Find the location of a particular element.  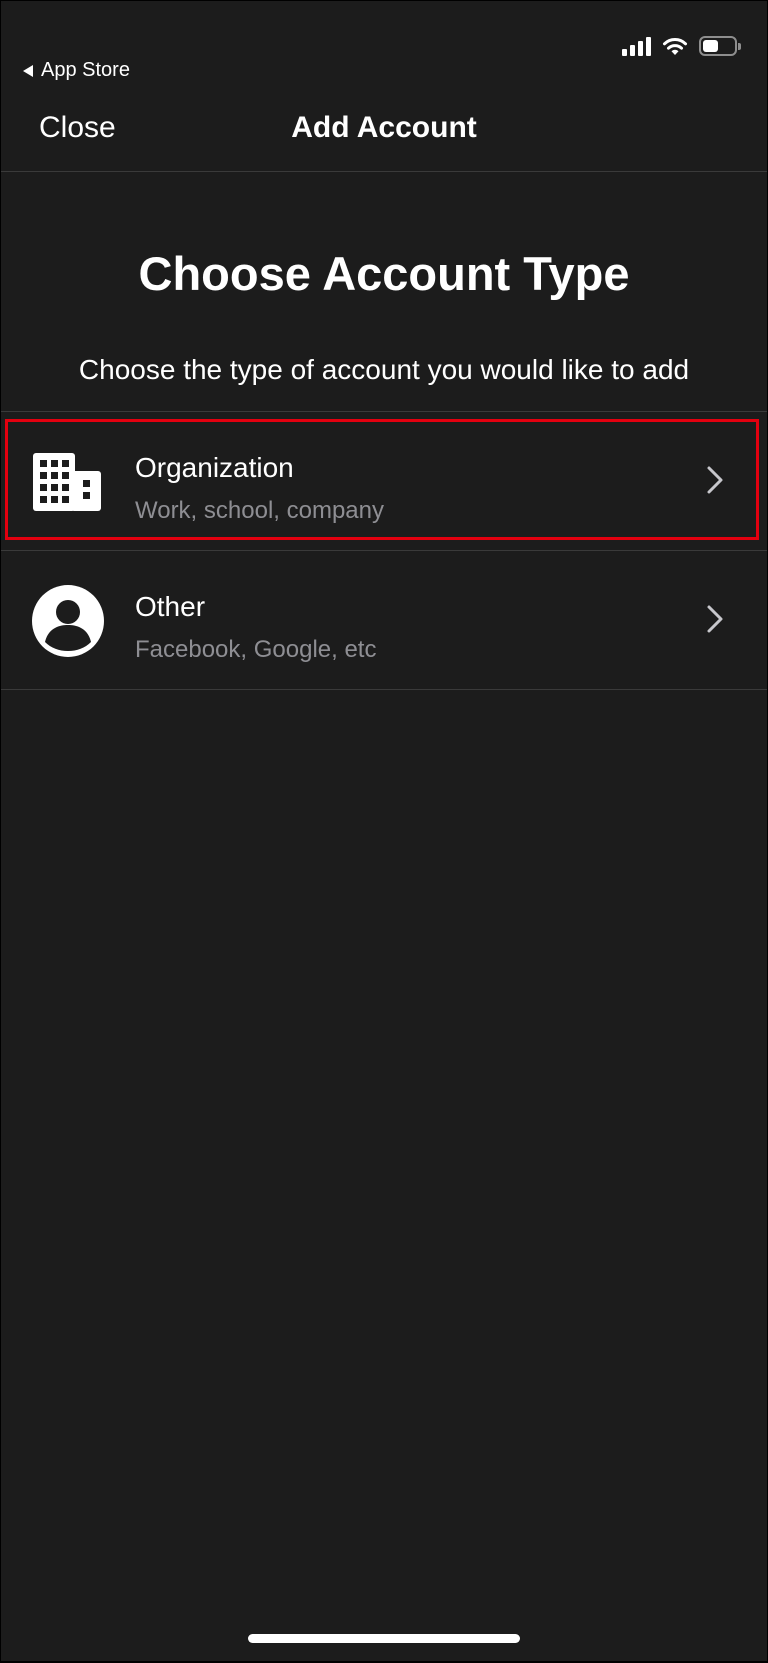

nav-title: Add Account is located at coordinates (384, 127).